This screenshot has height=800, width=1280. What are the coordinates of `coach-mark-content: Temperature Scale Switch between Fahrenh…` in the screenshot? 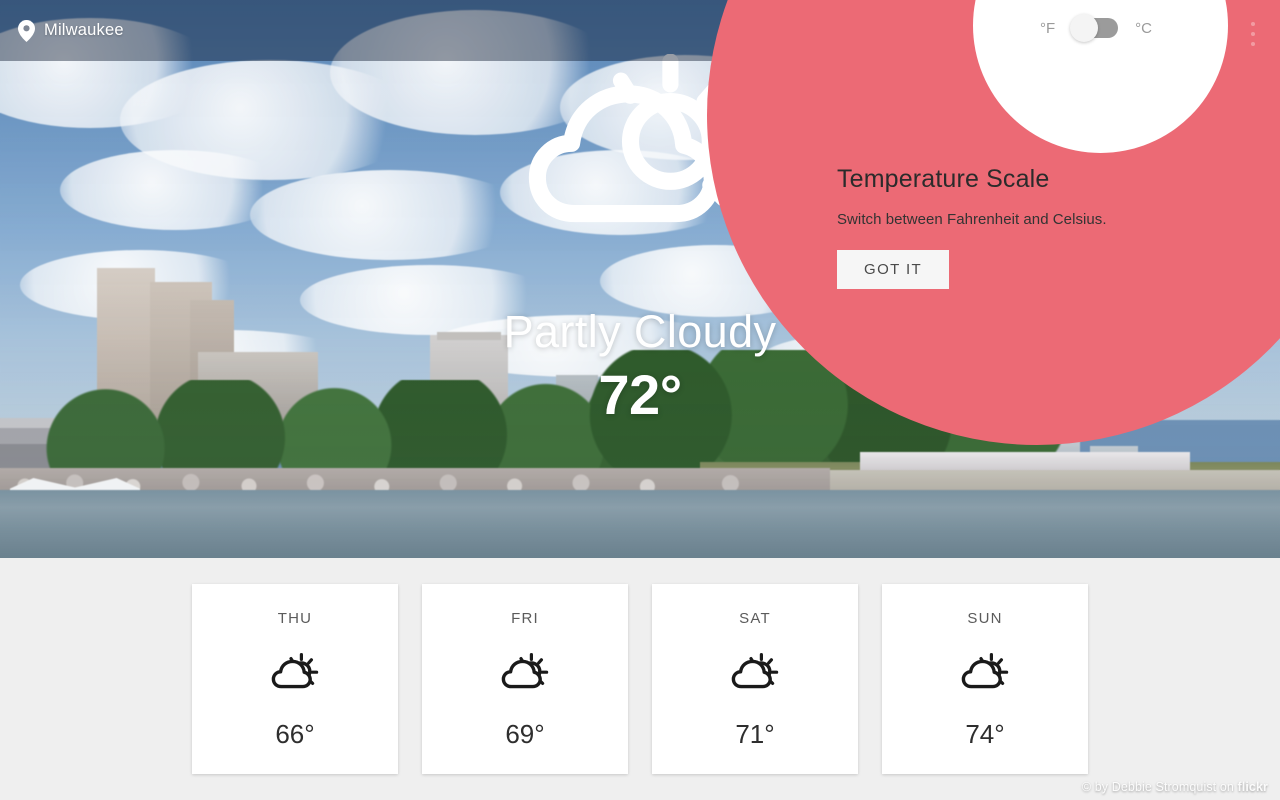 It's located at (1058, 227).